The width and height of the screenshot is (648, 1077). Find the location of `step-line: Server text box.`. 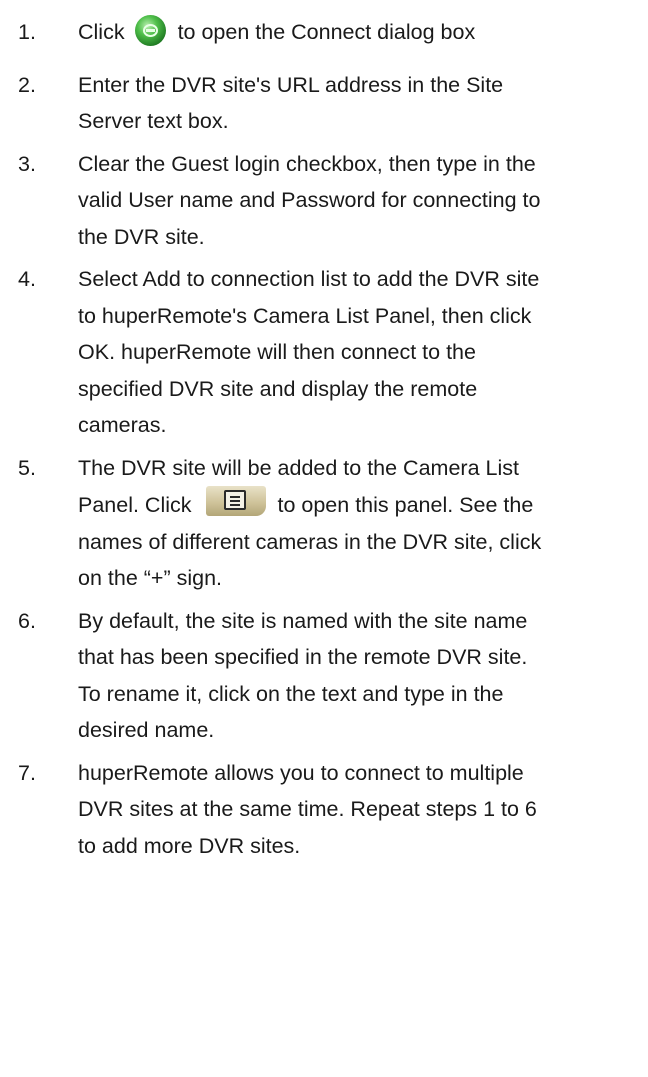

step-line: Server text box. is located at coordinates (153, 121).